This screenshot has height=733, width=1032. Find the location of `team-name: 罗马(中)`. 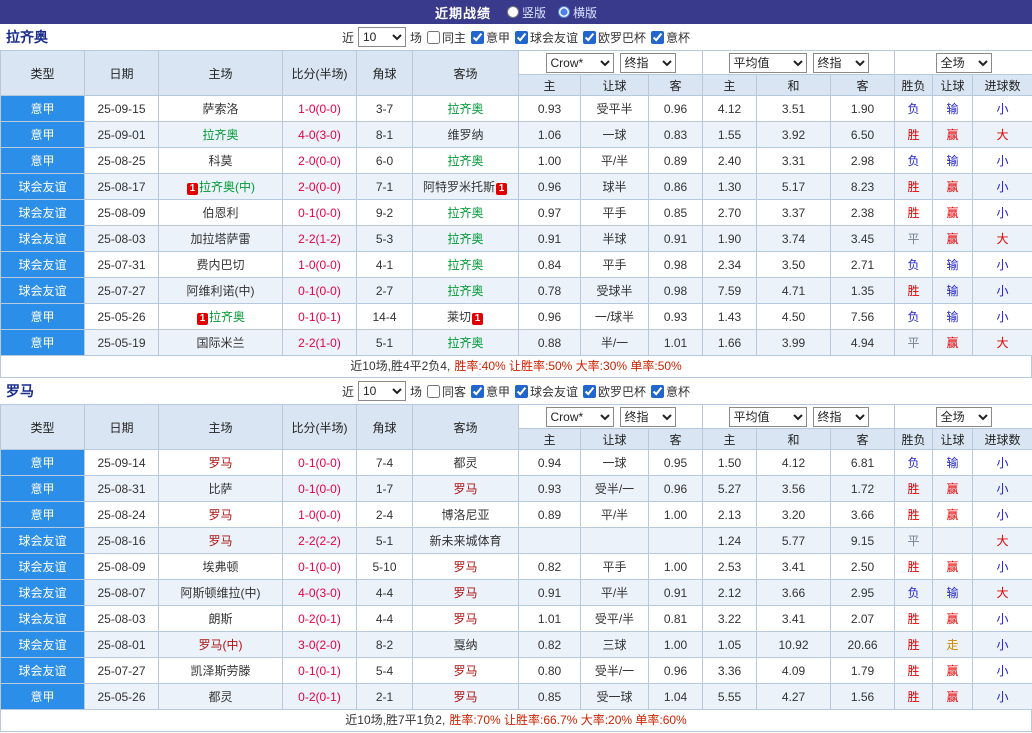

team-name: 罗马(中) is located at coordinates (221, 645).